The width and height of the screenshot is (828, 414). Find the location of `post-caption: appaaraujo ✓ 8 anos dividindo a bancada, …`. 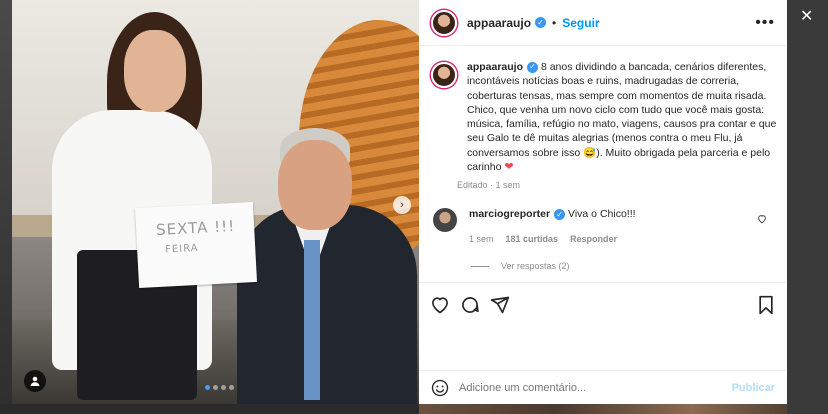

post-caption: appaaraujo ✓ 8 anos dividindo a bancada, … is located at coordinates (604, 125).